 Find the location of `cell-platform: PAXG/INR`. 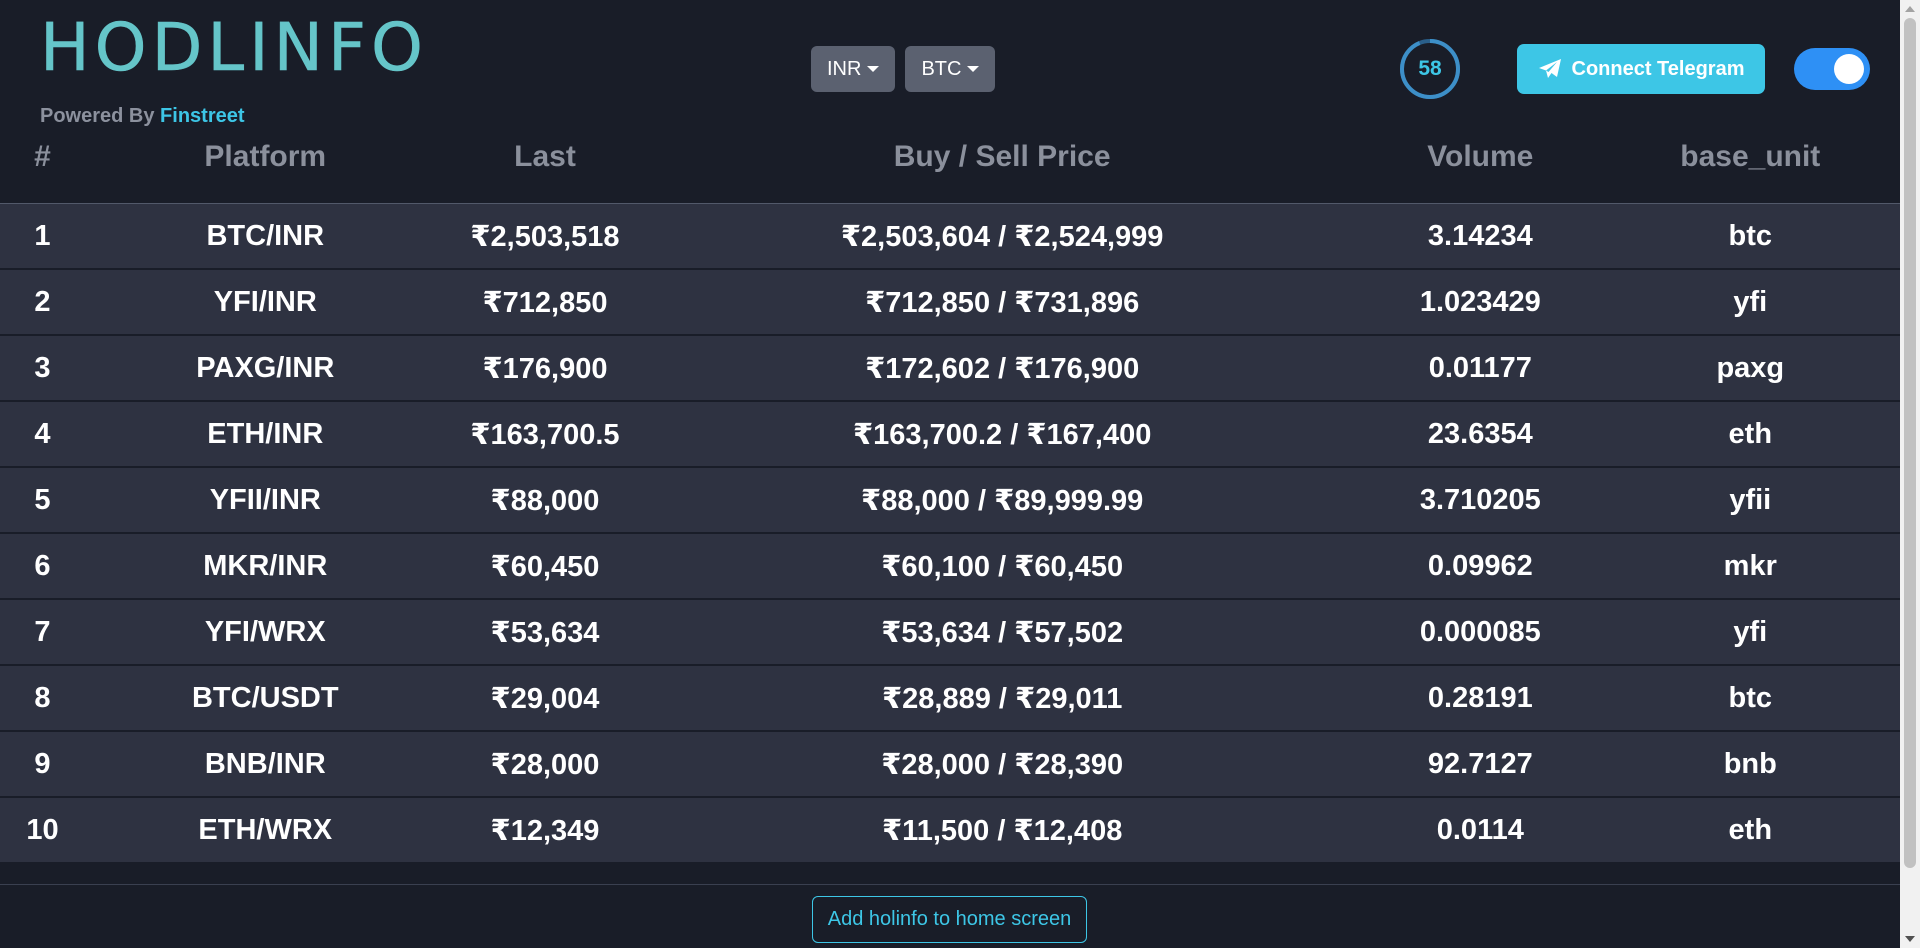

cell-platform: PAXG/INR is located at coordinates (265, 369).